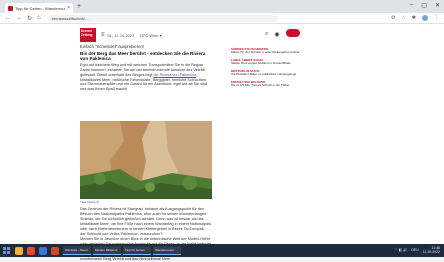  I want to click on browser-tab: Tipp für Gehen - Wanderrouten … ×, so click(39, 8).